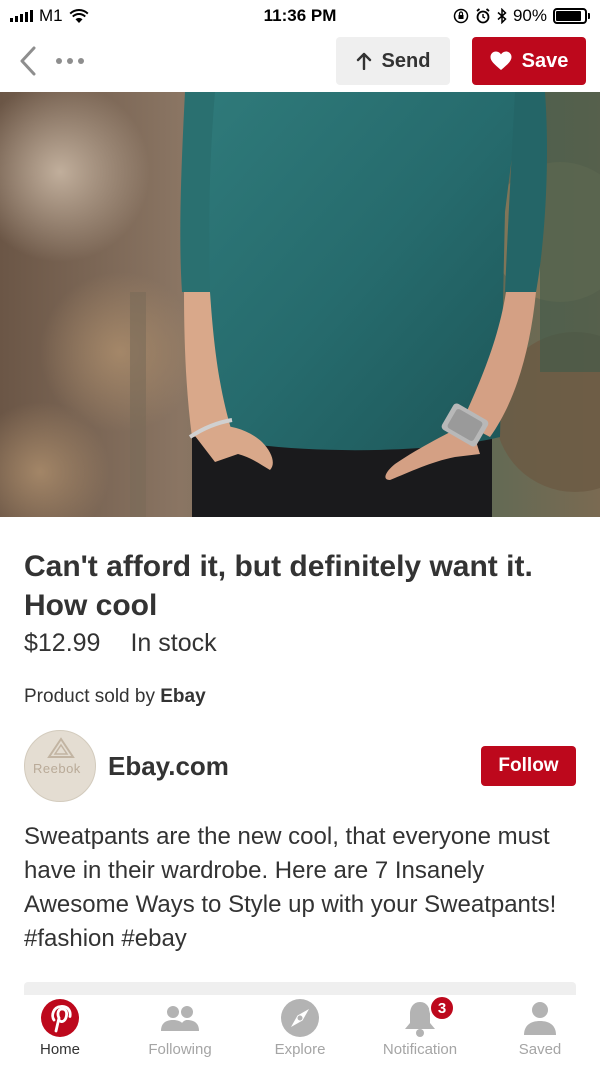 The width and height of the screenshot is (600, 1067). I want to click on seller-row: Reebok Ebay.com Follow, so click(300, 766).